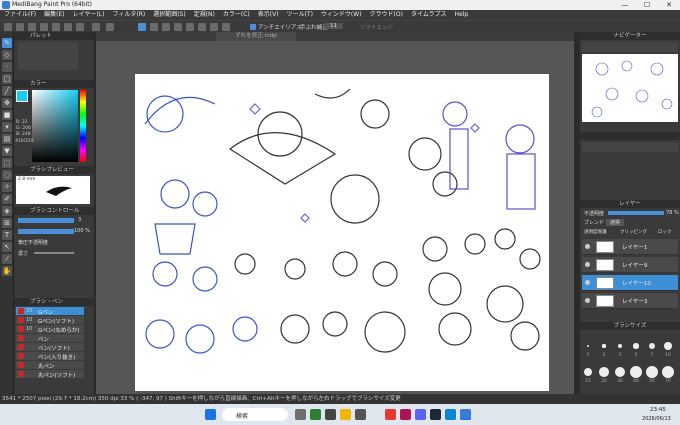  What do you see at coordinates (253, 27) in the screenshot?
I see `antialias-checkbox` at bounding box center [253, 27].